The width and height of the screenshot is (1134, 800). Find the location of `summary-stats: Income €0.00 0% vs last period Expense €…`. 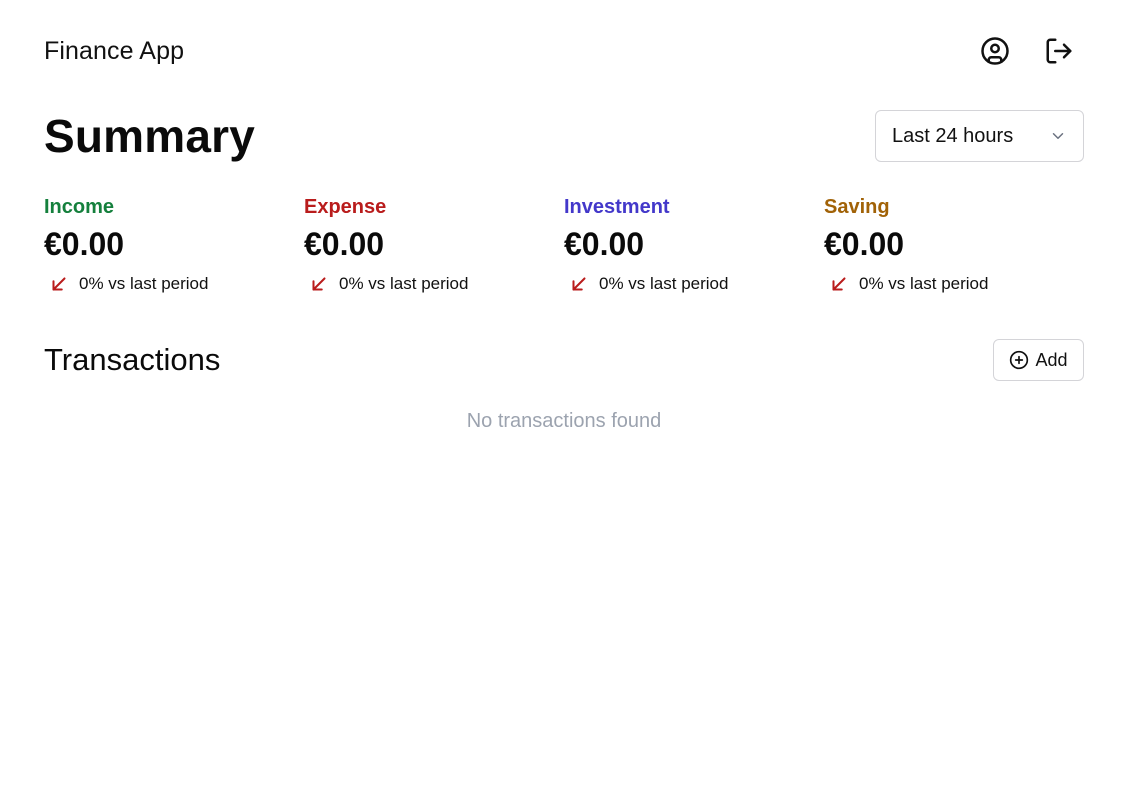

summary-stats: Income €0.00 0% vs last period Expense €… is located at coordinates (564, 244).